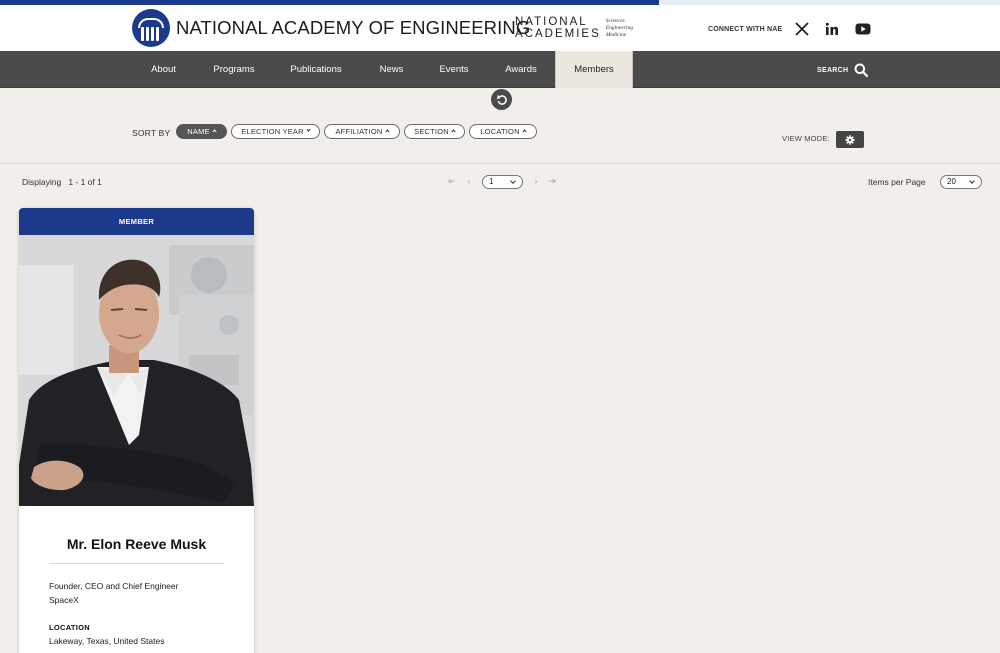 This screenshot has width=1000, height=653. Describe the element at coordinates (897, 182) in the screenshot. I see `items-per-page-label: Items per Page` at that location.